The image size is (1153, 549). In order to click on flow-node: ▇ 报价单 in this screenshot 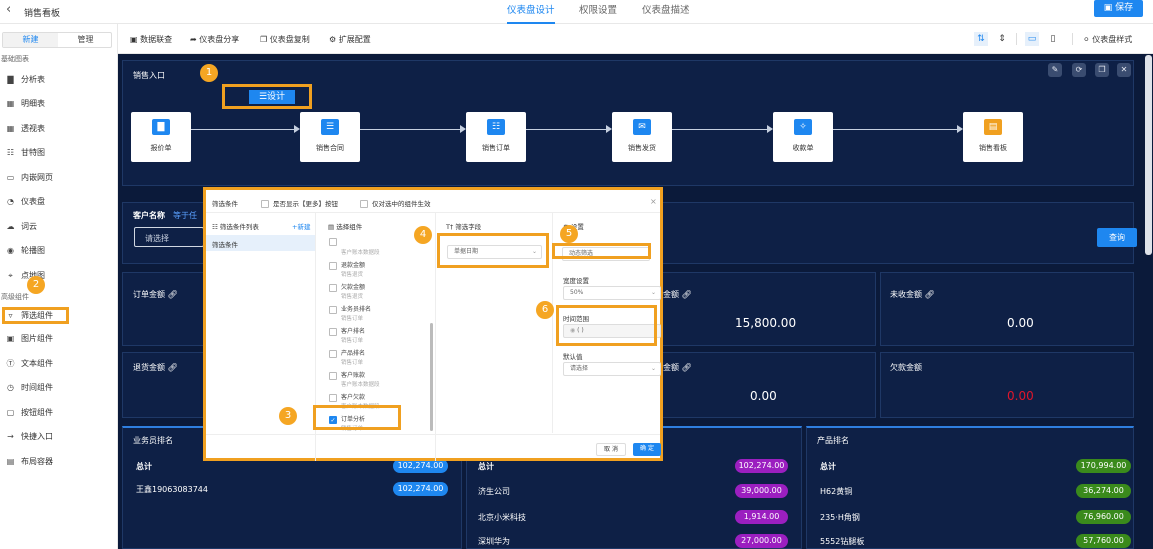, I will do `click(161, 137)`.